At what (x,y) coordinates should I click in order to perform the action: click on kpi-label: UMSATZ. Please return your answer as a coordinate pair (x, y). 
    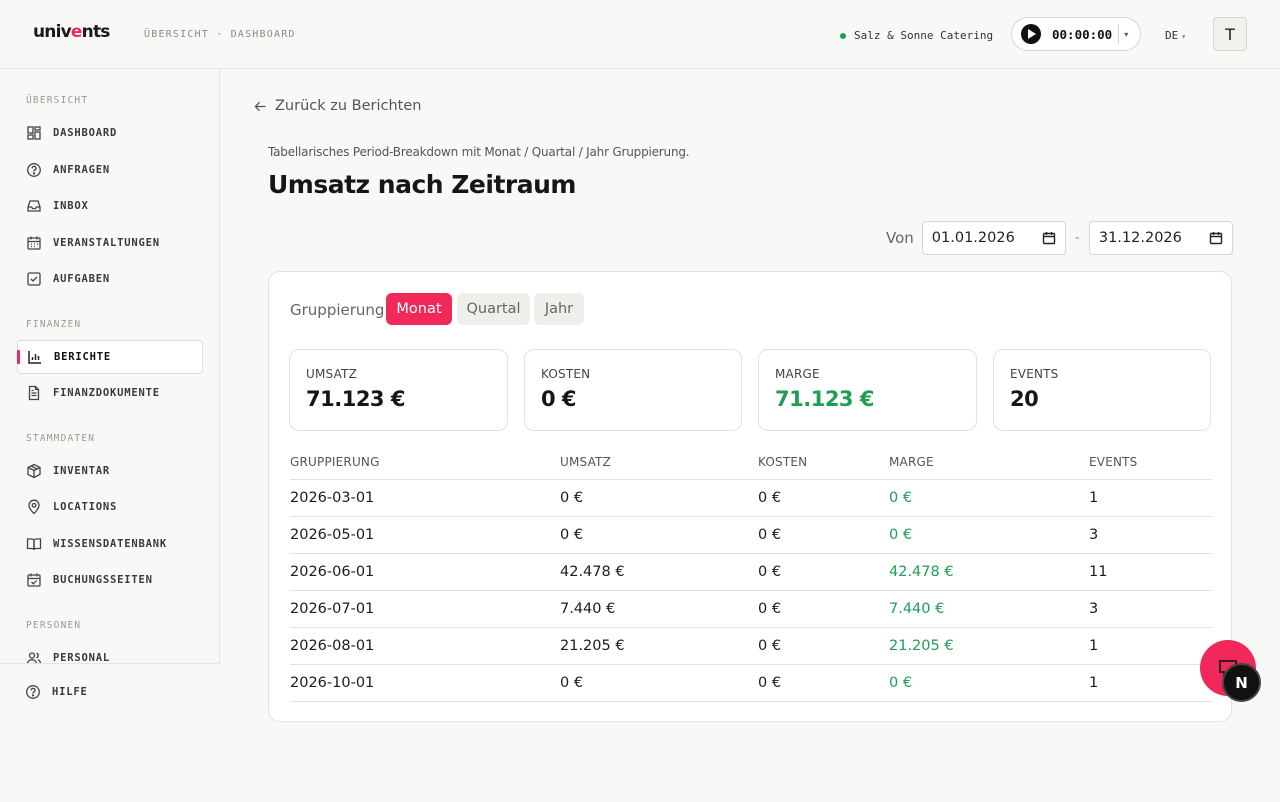
    Looking at the image, I should click on (332, 374).